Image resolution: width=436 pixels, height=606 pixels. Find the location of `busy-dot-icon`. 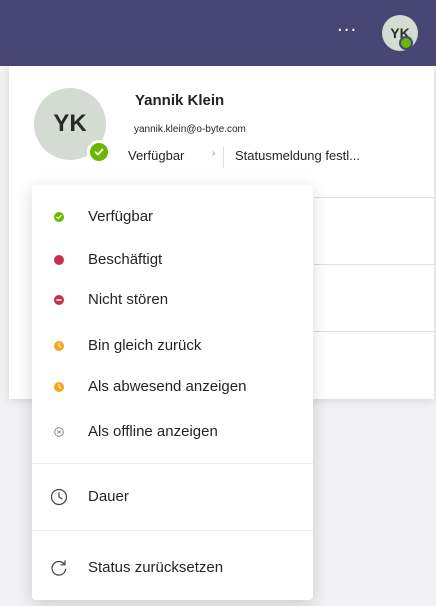

busy-dot-icon is located at coordinates (59, 260).